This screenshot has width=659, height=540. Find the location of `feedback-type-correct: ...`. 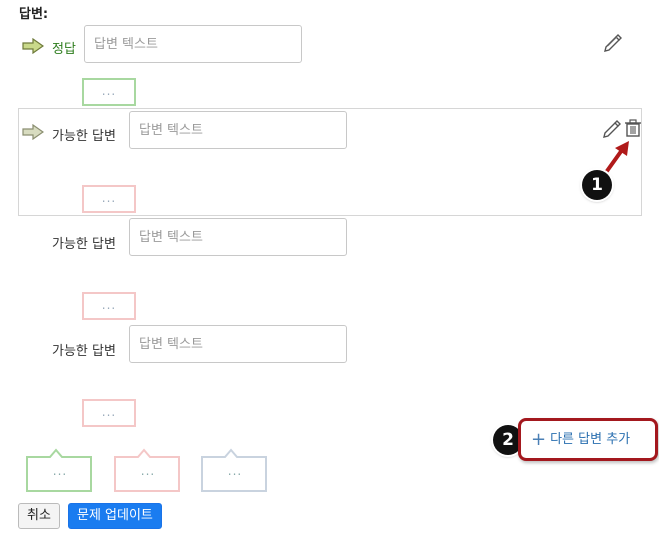

feedback-type-correct: ... is located at coordinates (59, 470).